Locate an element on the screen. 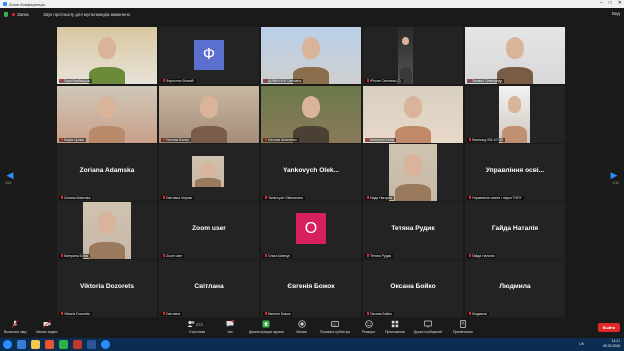 Image resolution: width=624 pixels, height=351 pixels. participant-tile: Наталія Косюк is located at coordinates (209, 114).